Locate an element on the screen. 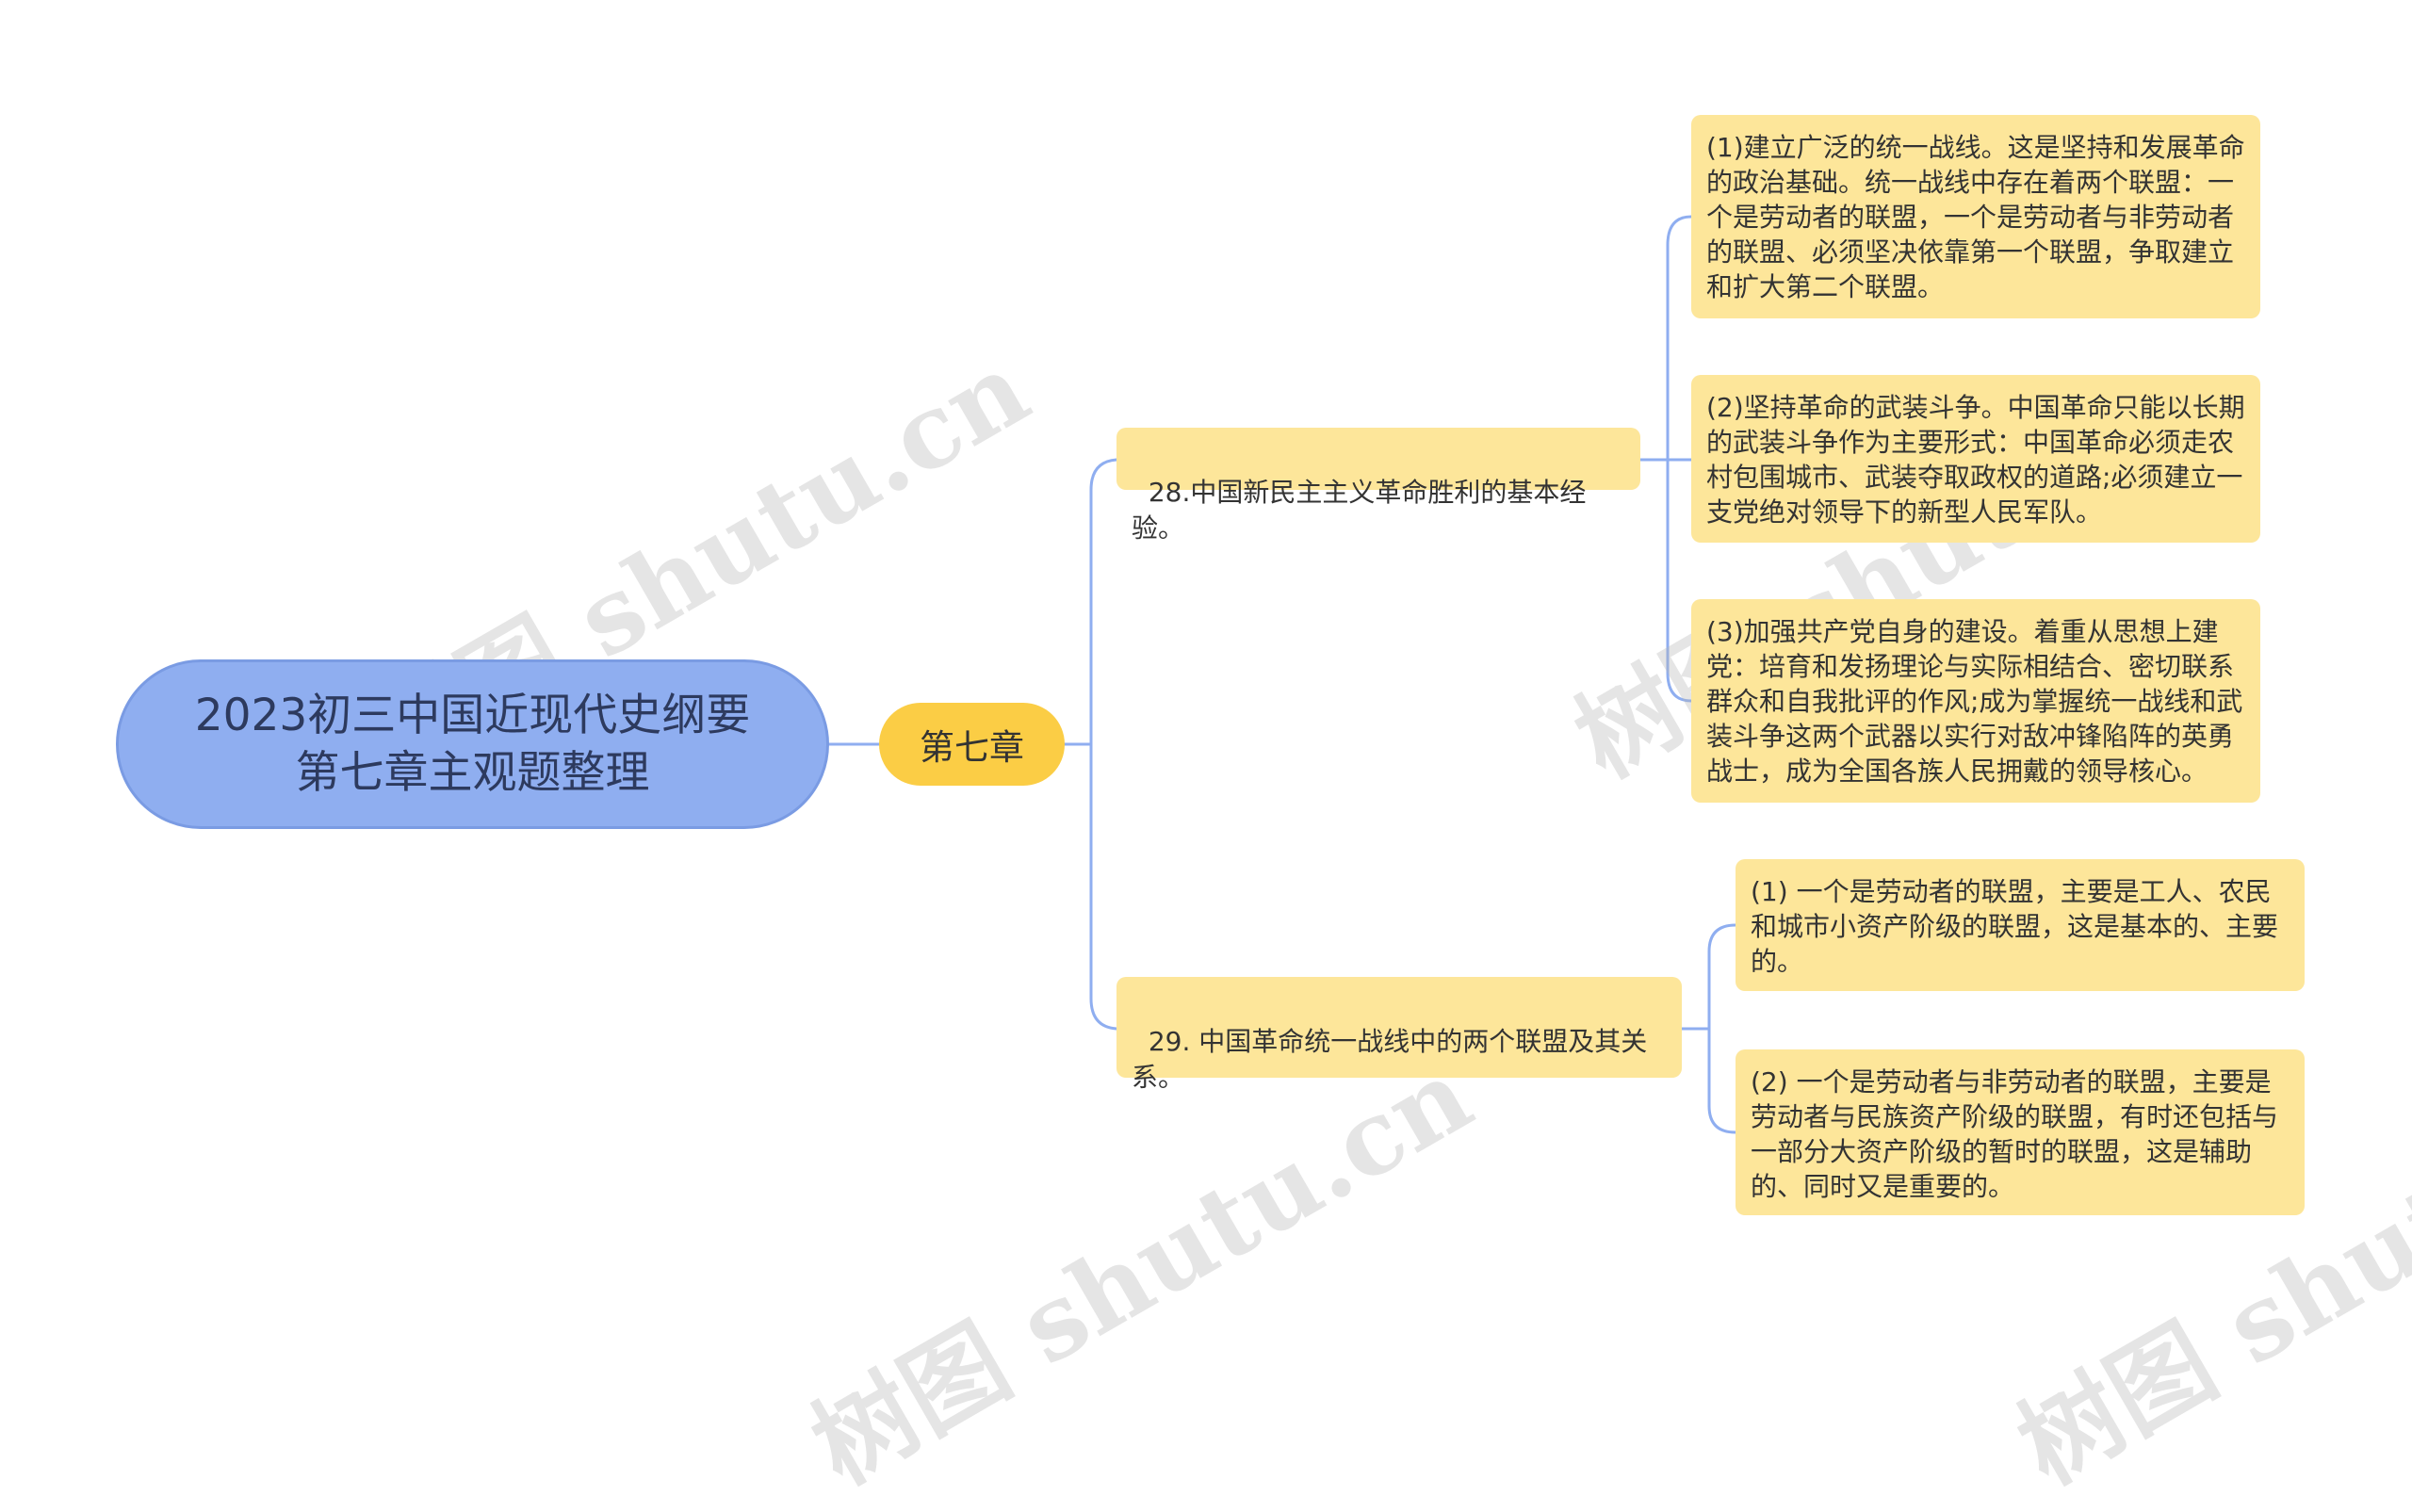  root-node: 2023初三中国近现代史纲要第七章主观题整理 is located at coordinates (472, 744).